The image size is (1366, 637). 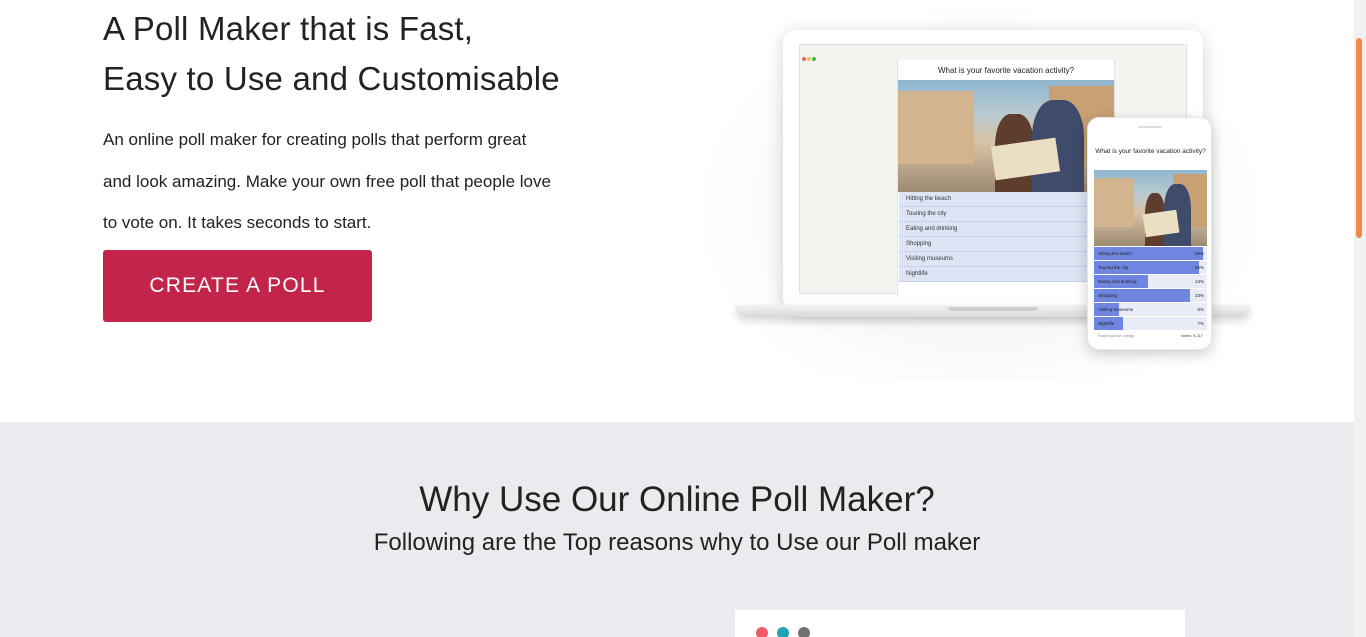 I want to click on result-percent: 26%, so click(x=1199, y=253).